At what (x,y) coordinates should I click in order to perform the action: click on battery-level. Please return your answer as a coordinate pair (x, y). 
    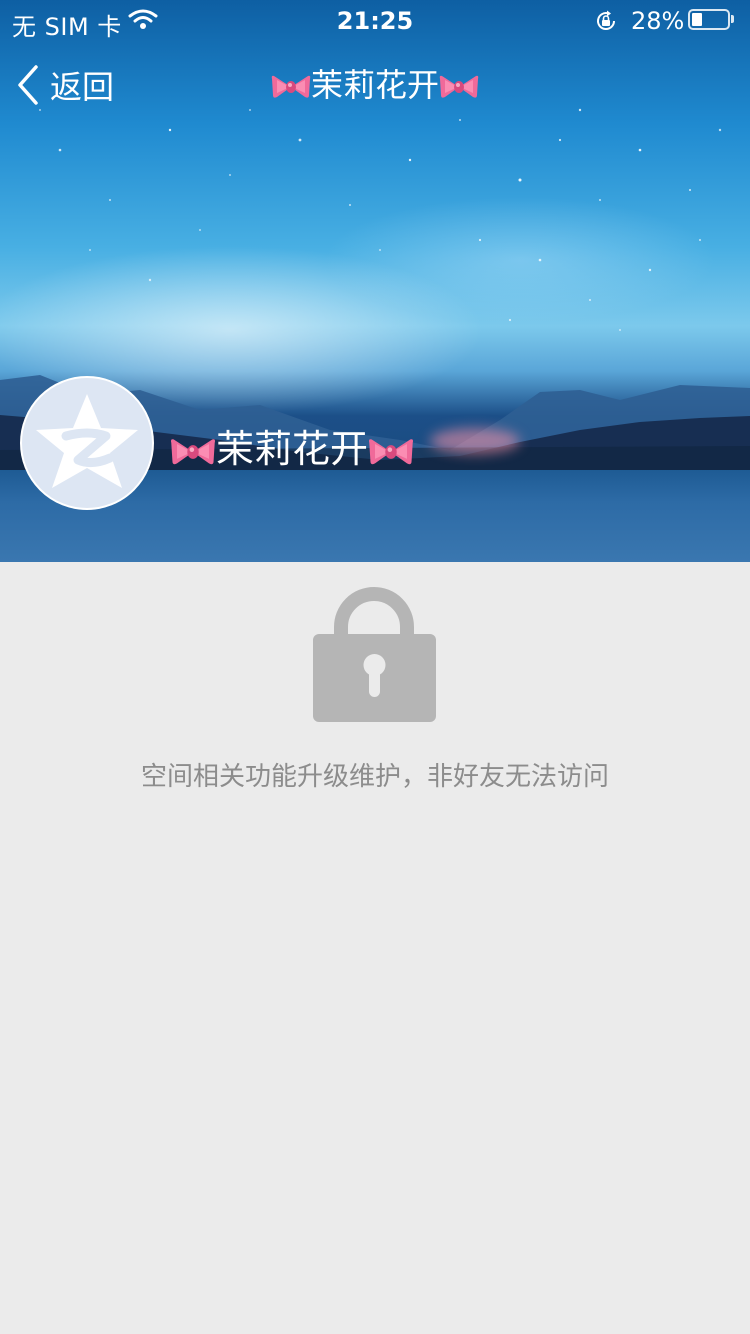
    Looking at the image, I should click on (697, 19).